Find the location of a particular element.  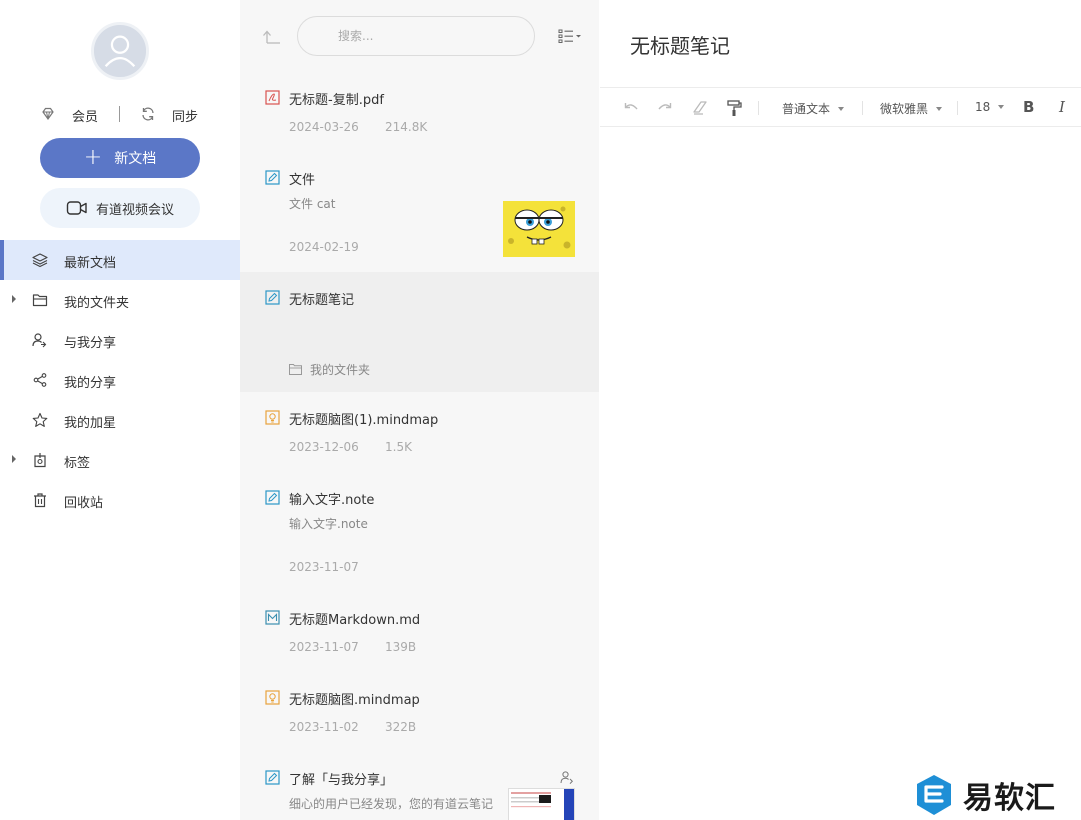

format-painter-icon is located at coordinates (734, 108).